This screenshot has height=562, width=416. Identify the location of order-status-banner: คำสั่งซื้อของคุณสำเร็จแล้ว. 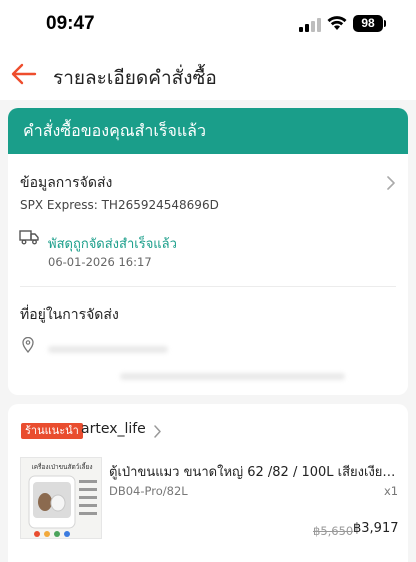
(208, 131).